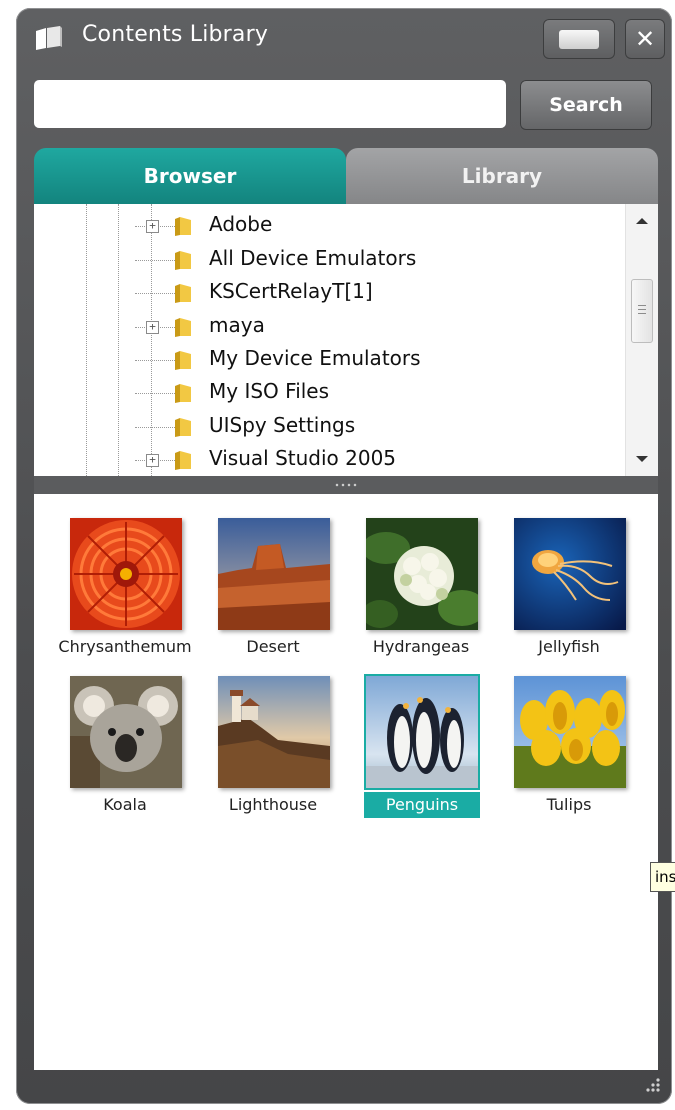 The height and width of the screenshot is (1110, 675). Describe the element at coordinates (282, 425) in the screenshot. I see `tree-item-label: UISpy Settings` at that location.